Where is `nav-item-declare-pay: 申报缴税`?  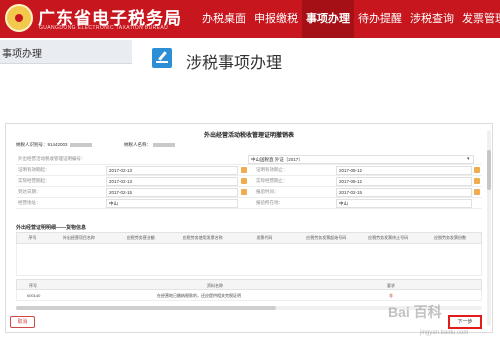
nav-item-declare-pay: 申报缴税 is located at coordinates (276, 19).